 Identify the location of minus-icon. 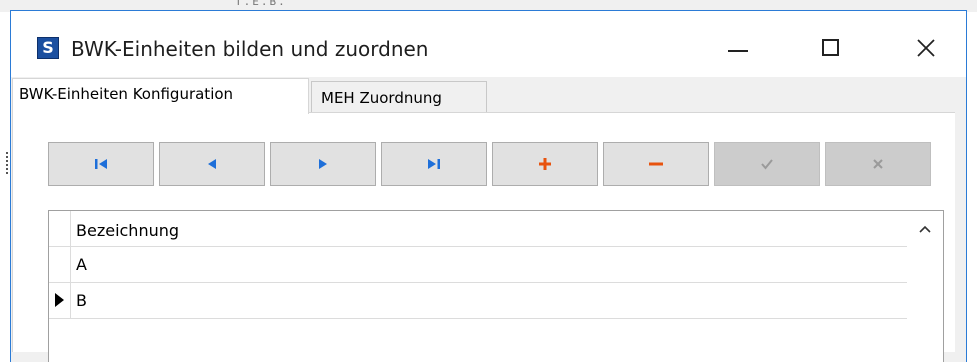
(656, 164).